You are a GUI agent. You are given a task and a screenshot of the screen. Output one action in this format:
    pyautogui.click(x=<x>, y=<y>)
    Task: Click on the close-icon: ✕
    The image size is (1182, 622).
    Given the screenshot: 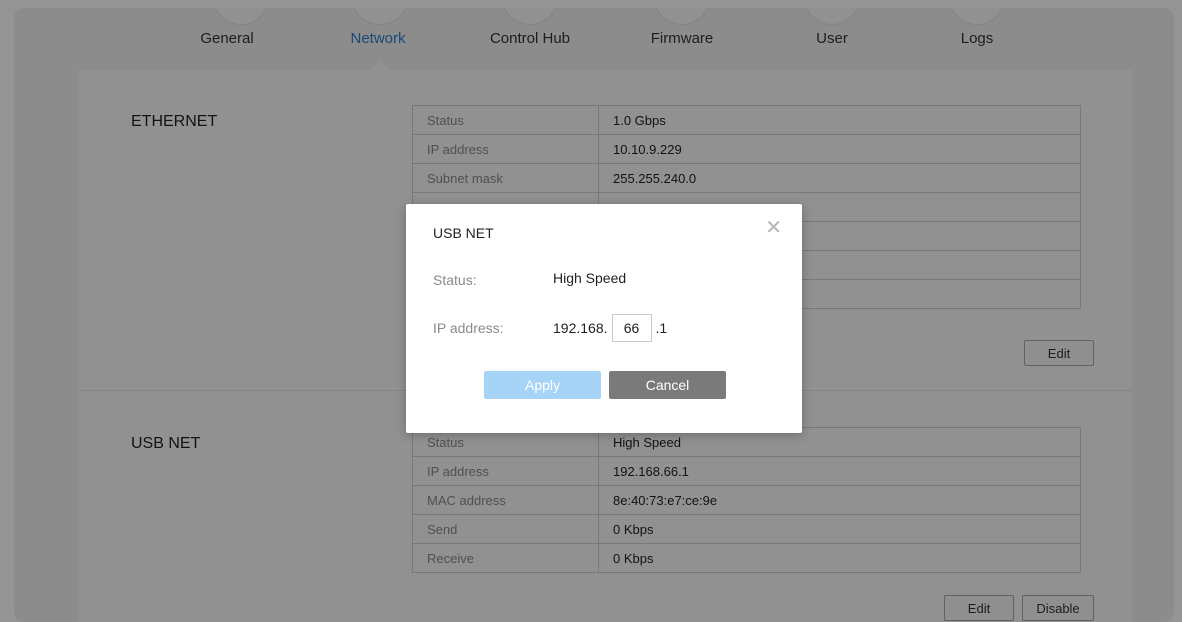 What is the action you would take?
    pyautogui.click(x=773, y=228)
    